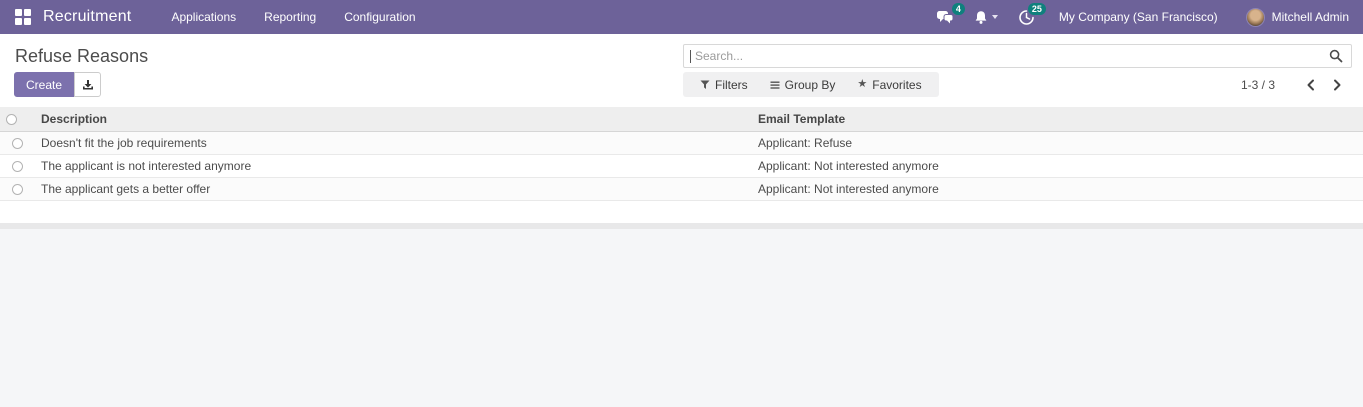  Describe the element at coordinates (393, 189) in the screenshot. I see `cell-description: The applicant gets a better offer` at that location.